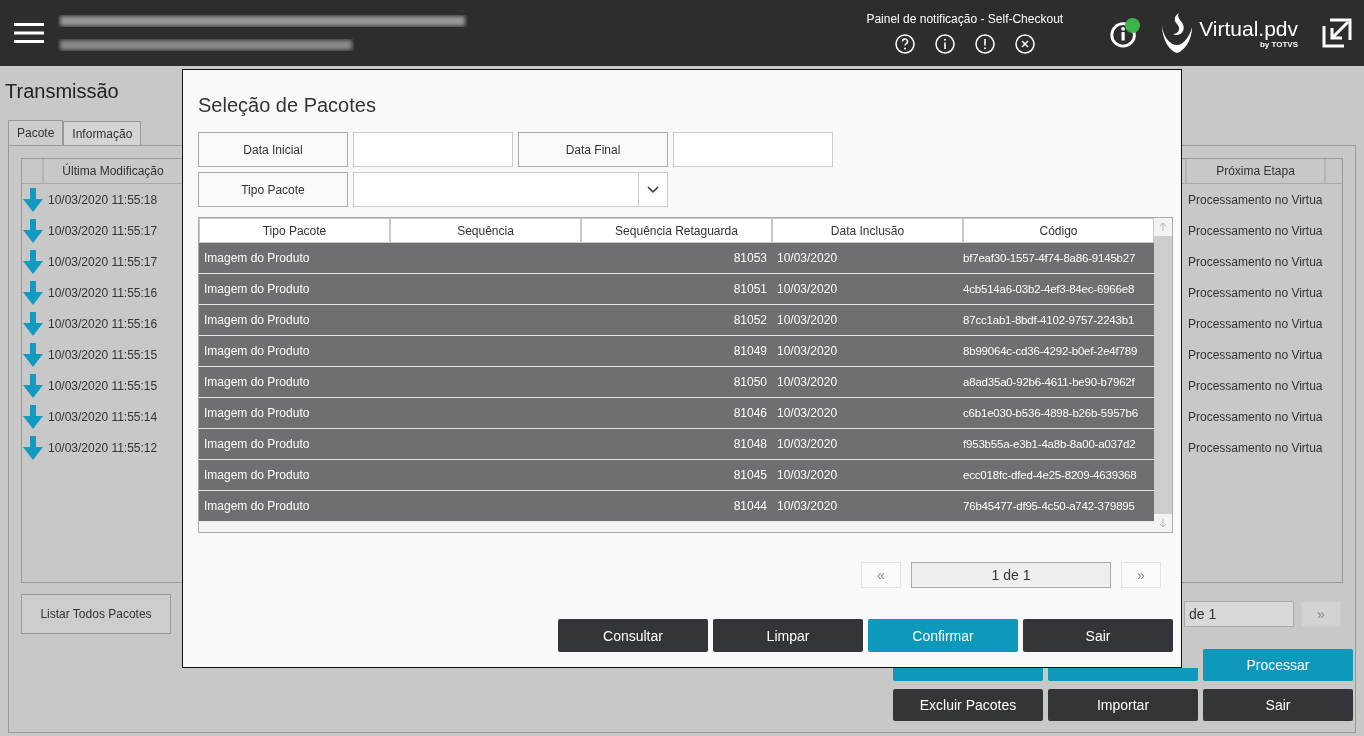 This screenshot has width=1364, height=736. What do you see at coordinates (1049, 289) in the screenshot?
I see `table-cell-text: 4cb514a6-03b2-4ef3-84ec-6966e8` at bounding box center [1049, 289].